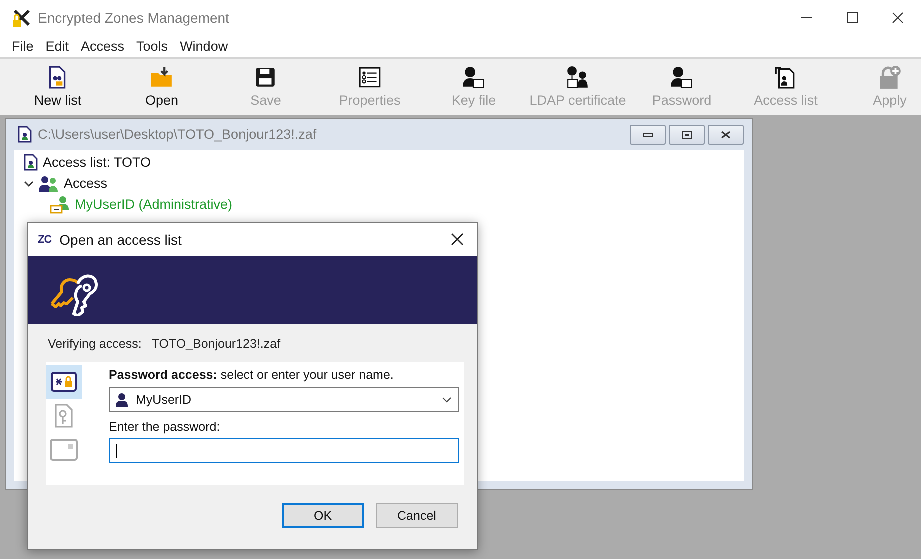 This screenshot has height=559, width=921. I want to click on password-label: Enter the password:, so click(165, 428).